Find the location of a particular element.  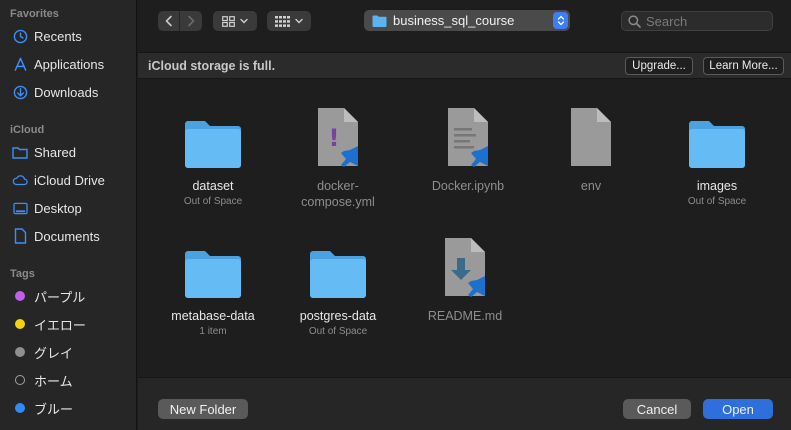

sidebar-item-label: イエロー is located at coordinates (60, 325).